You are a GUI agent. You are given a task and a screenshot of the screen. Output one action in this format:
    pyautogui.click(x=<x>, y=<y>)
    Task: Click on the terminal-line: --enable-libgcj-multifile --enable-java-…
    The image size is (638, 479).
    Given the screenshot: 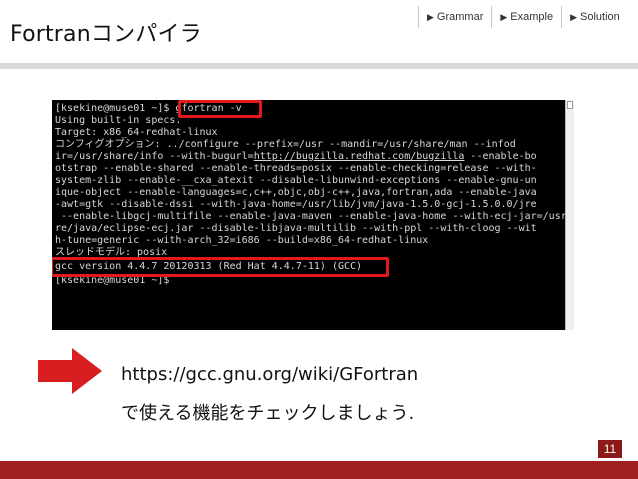 What is the action you would take?
    pyautogui.click(x=310, y=216)
    